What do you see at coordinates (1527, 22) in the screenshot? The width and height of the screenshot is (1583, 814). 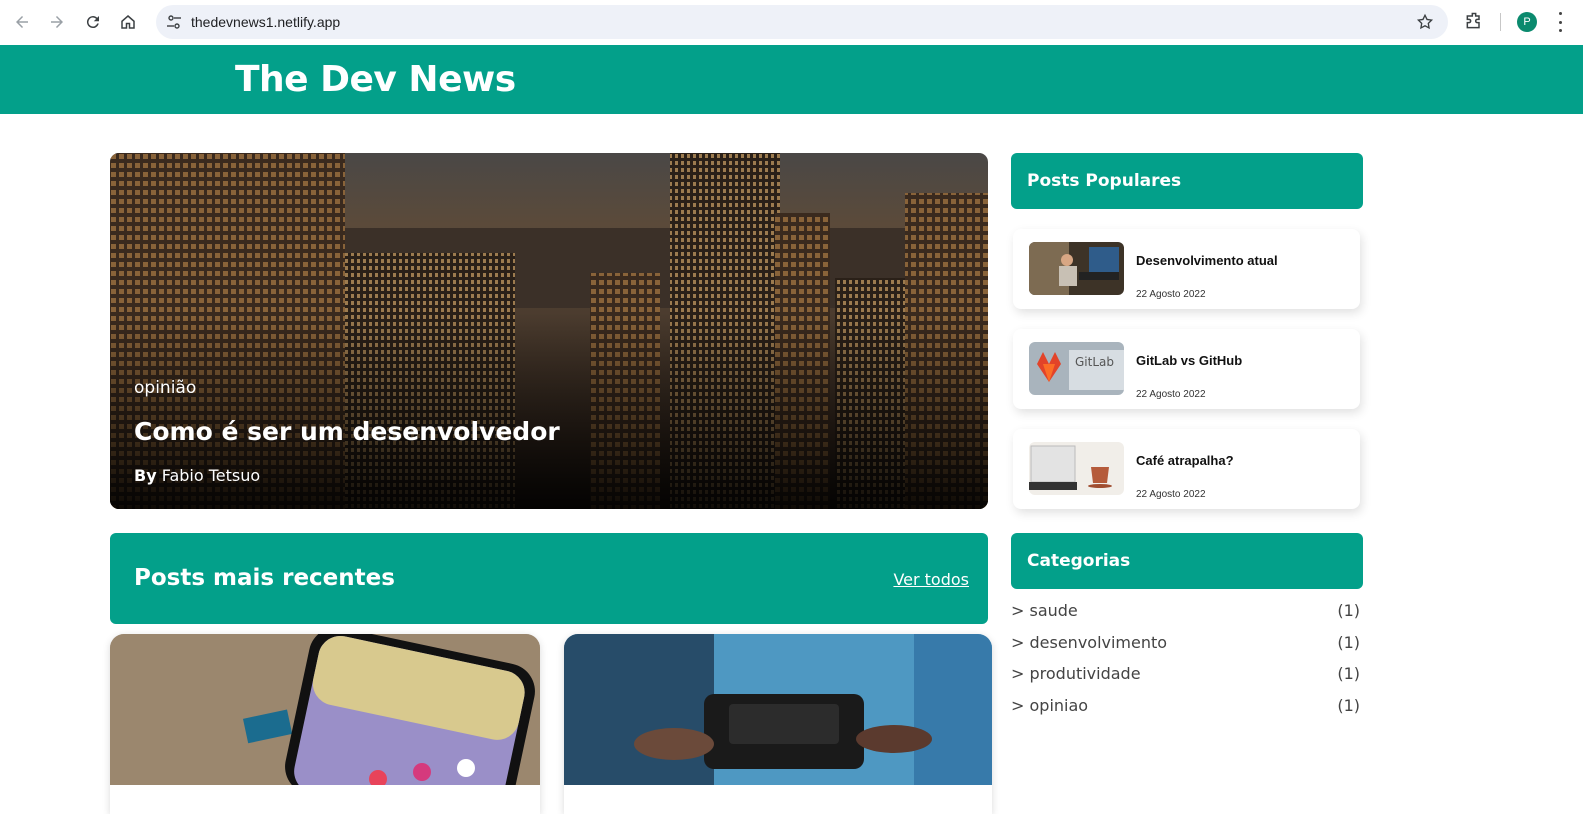 I see `profile-avatar: P` at bounding box center [1527, 22].